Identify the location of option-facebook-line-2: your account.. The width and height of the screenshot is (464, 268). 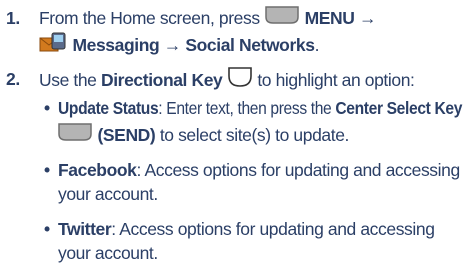
(108, 194).